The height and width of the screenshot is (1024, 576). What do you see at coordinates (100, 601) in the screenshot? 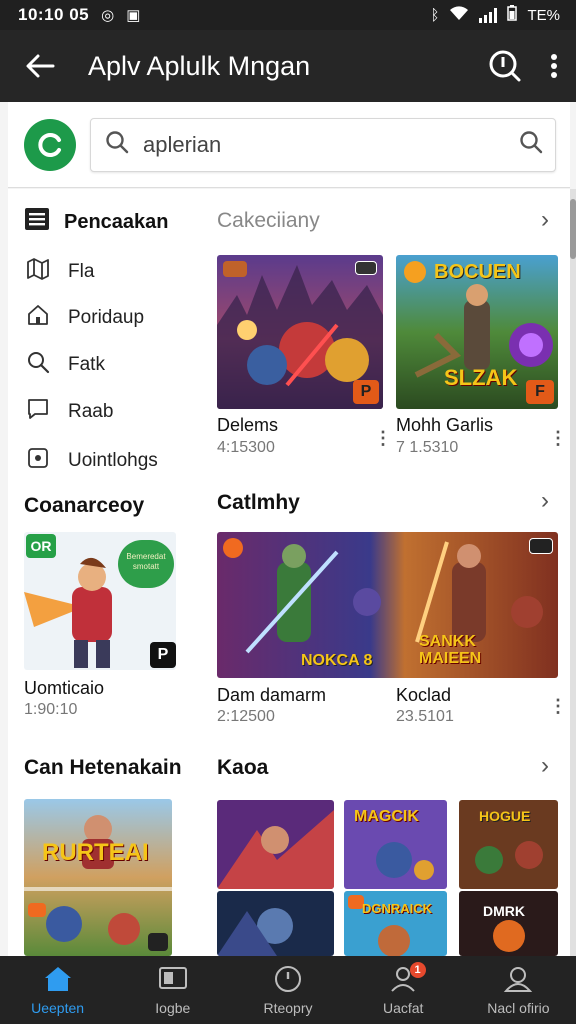
I see `featured-app-image: OR Bemeredat smotatt P` at bounding box center [100, 601].